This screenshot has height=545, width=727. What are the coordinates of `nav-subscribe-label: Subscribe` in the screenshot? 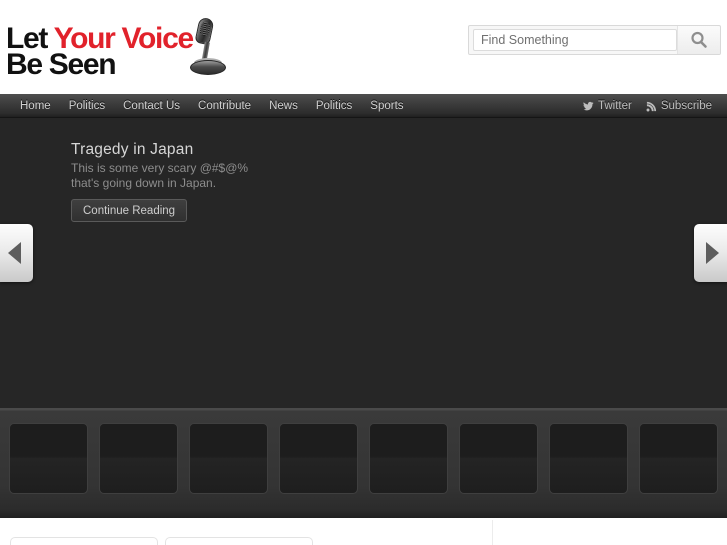 It's located at (686, 106).